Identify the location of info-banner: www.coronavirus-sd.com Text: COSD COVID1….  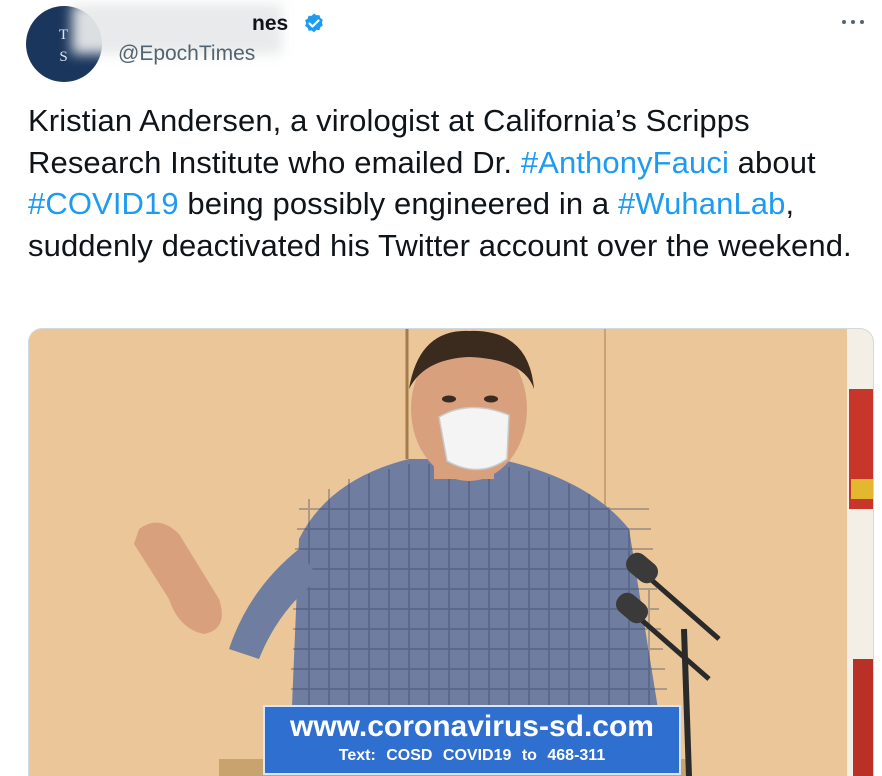
(472, 740).